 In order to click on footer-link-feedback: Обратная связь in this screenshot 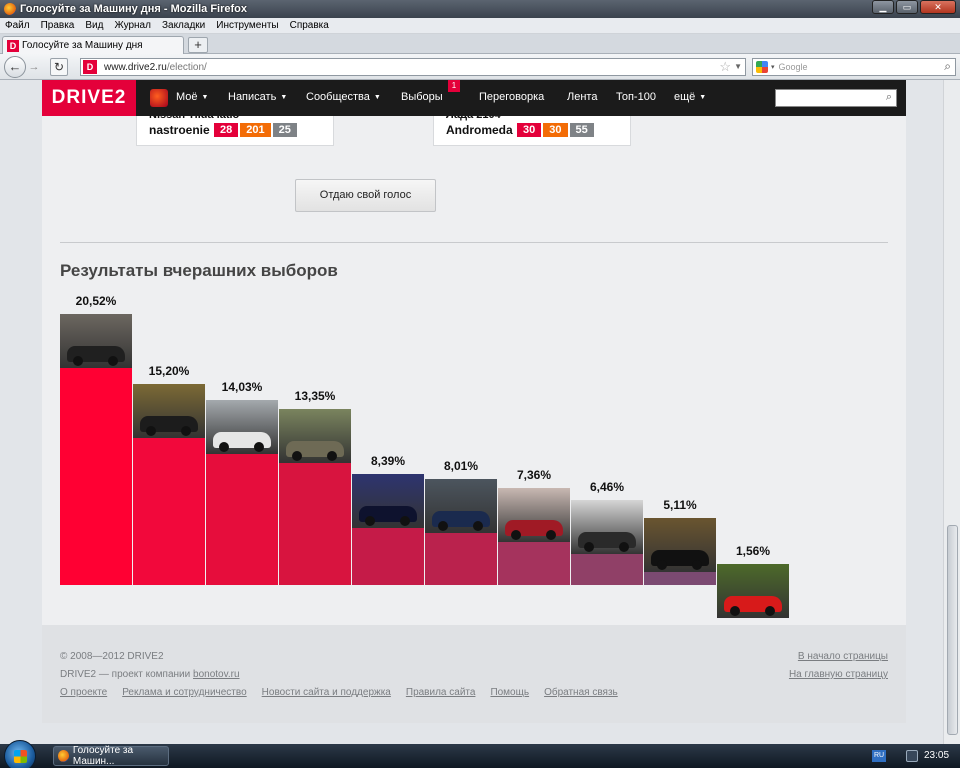, I will do `click(581, 692)`.